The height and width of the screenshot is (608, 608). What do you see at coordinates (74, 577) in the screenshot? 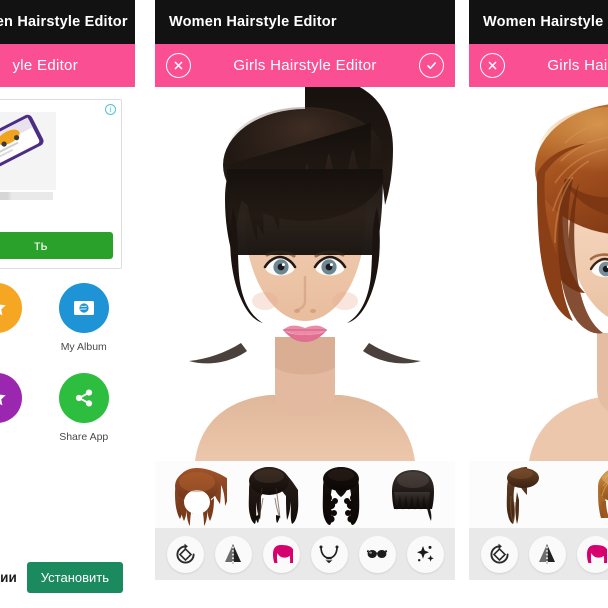
I see `bottom-ad-install-button: Установить` at bounding box center [74, 577].